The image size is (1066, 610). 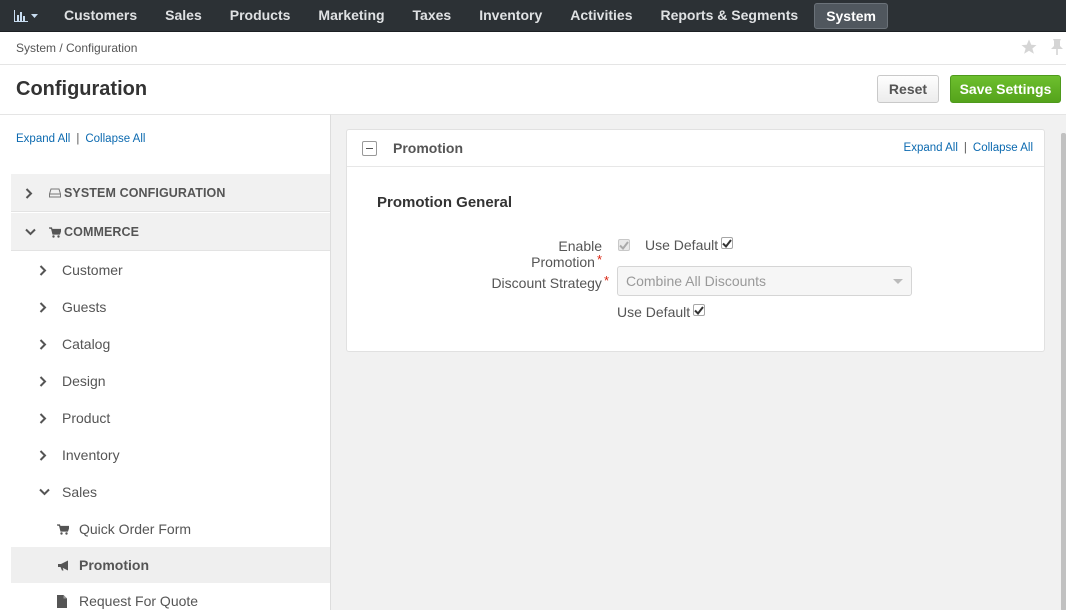 What do you see at coordinates (84, 307) in the screenshot?
I see `tree-item-label: Guests` at bounding box center [84, 307].